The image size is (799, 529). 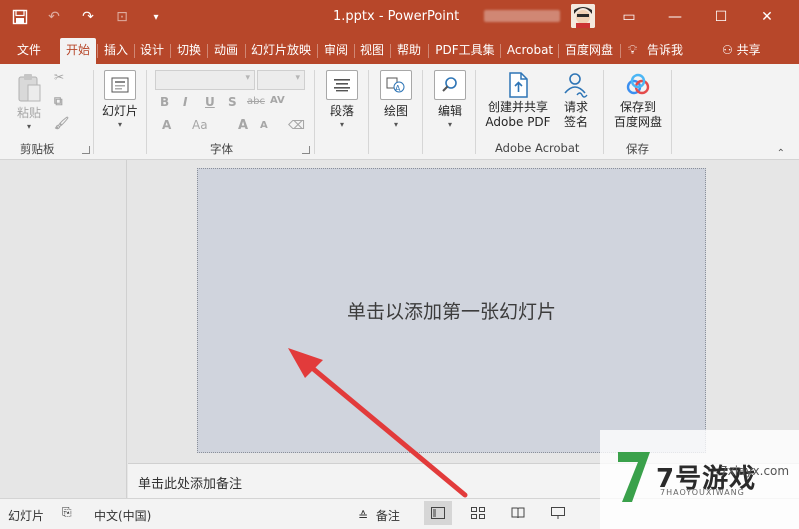 What do you see at coordinates (189, 51) in the screenshot?
I see `tab-transitions: 切换` at bounding box center [189, 51].